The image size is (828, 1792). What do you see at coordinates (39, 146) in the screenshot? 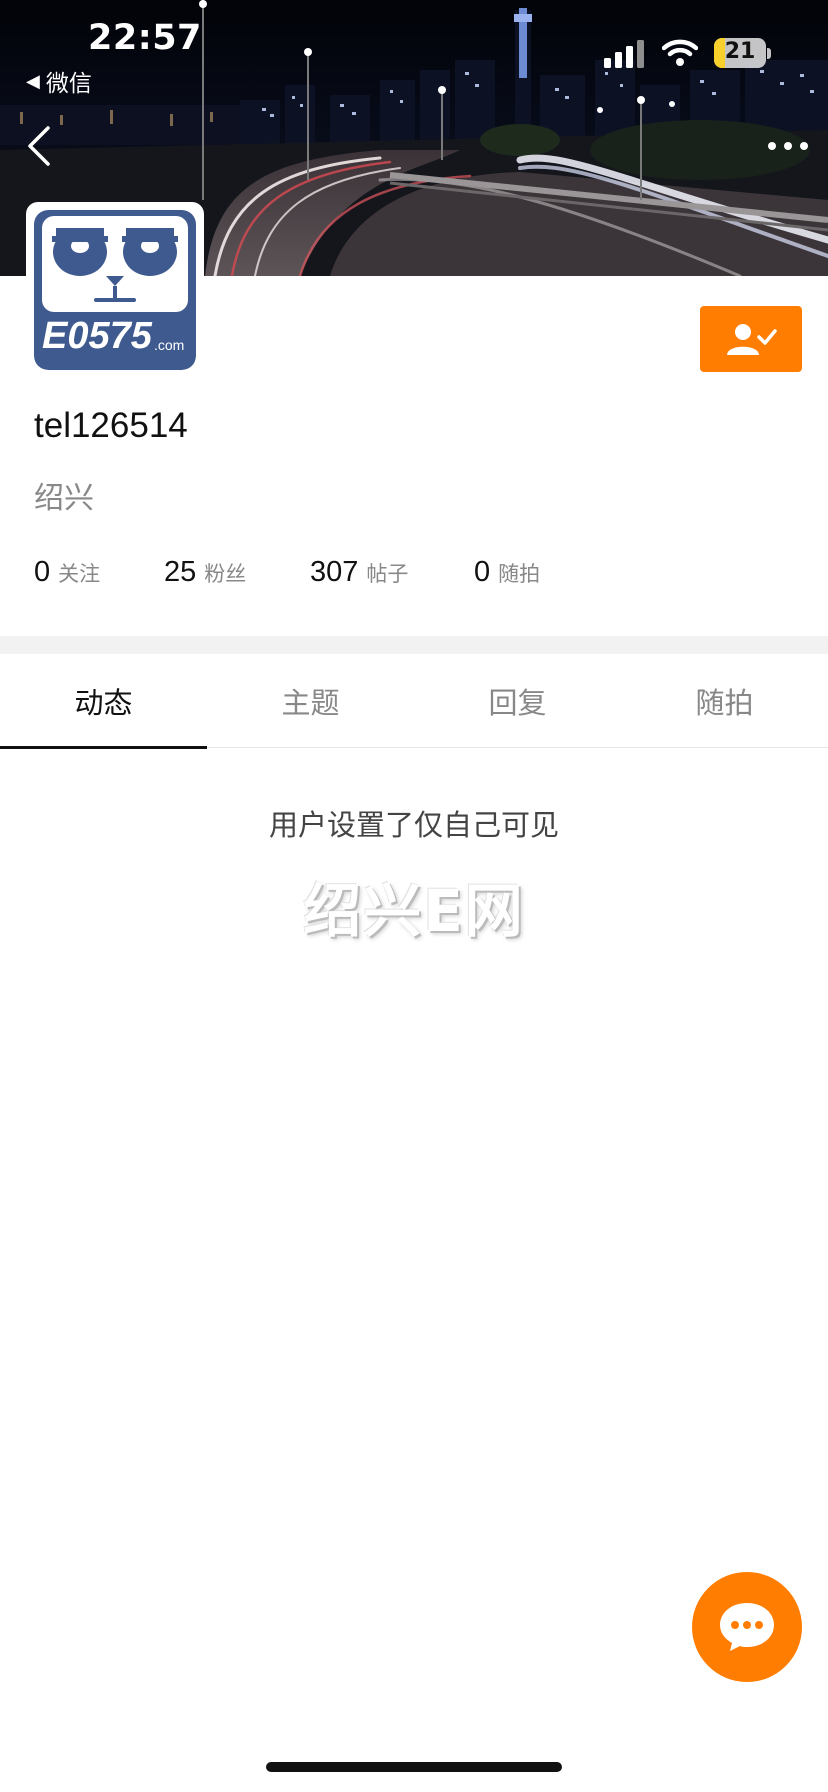
I see `back-arrow-icon` at bounding box center [39, 146].